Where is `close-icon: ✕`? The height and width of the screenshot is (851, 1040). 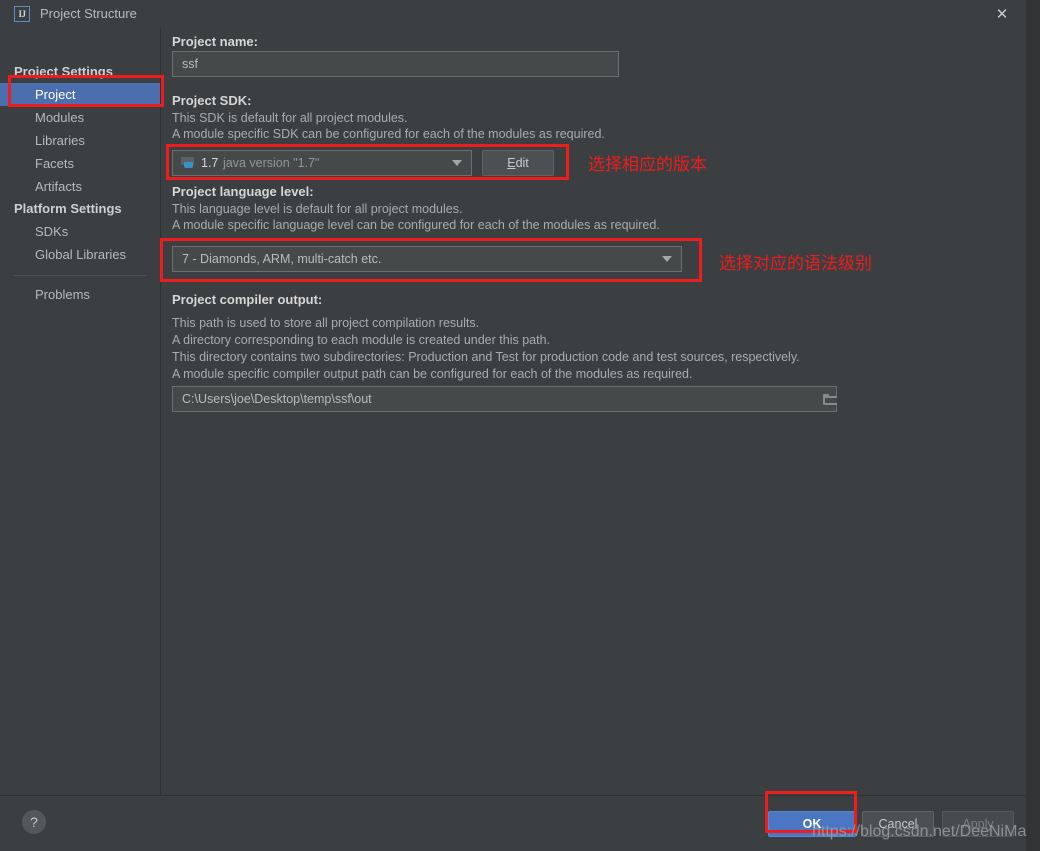
close-icon: ✕ is located at coordinates (1002, 15).